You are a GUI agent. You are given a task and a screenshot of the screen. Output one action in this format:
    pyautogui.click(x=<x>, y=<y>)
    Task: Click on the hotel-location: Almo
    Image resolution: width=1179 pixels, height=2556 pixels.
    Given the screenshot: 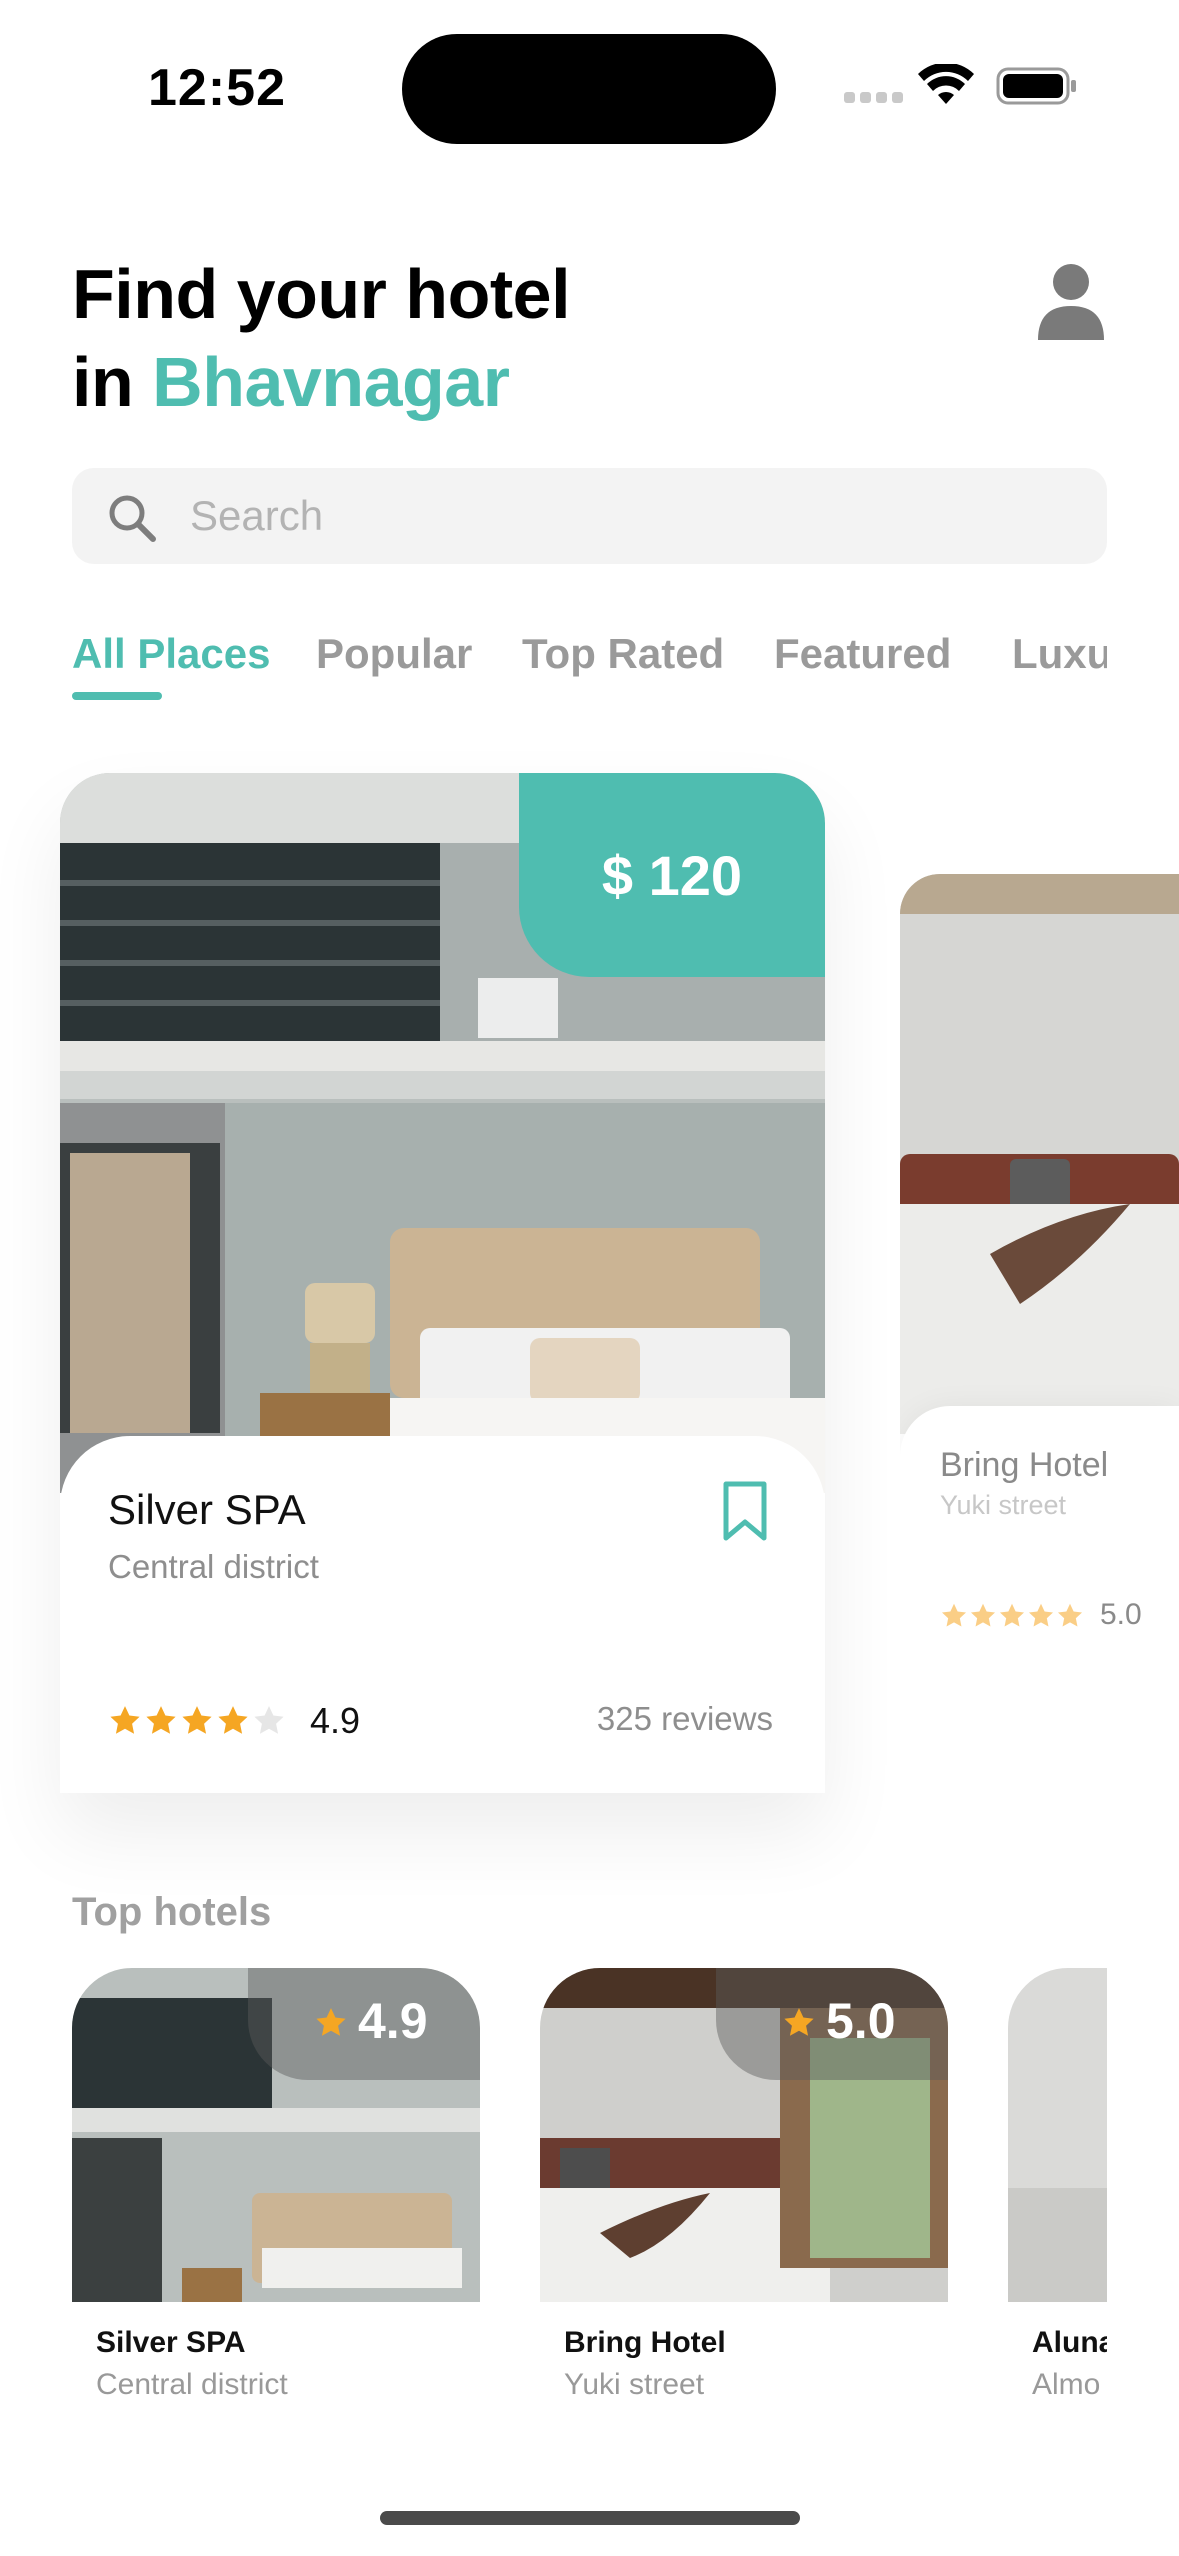 What is the action you would take?
    pyautogui.click(x=1066, y=2384)
    